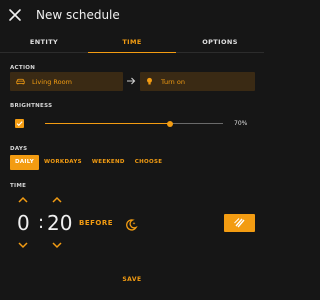  What do you see at coordinates (241, 123) in the screenshot?
I see `brightness-value: 70%` at bounding box center [241, 123].